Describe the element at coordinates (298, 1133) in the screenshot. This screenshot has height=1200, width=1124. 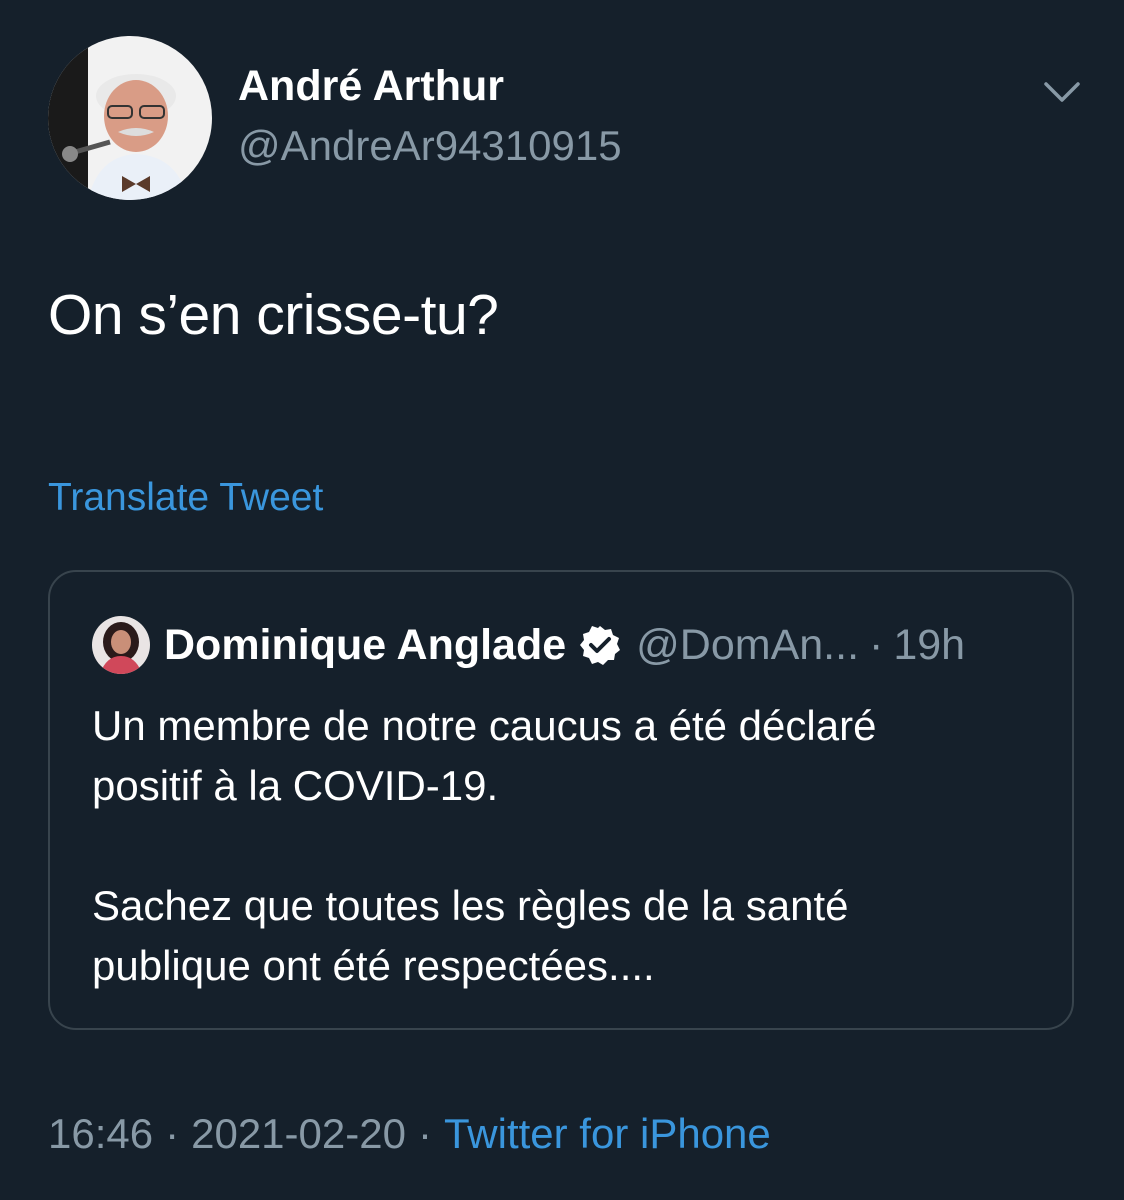
I see `tweet-date: 2021-02-20` at that location.